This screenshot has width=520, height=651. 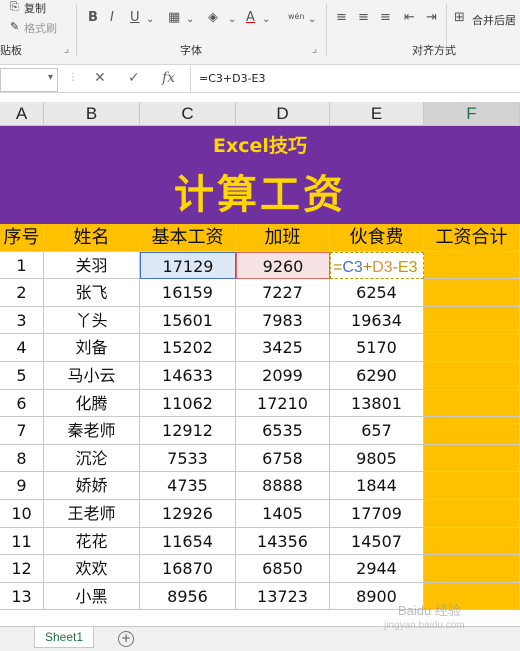 I want to click on cell-base-salary-row3: 15601, so click(x=188, y=320).